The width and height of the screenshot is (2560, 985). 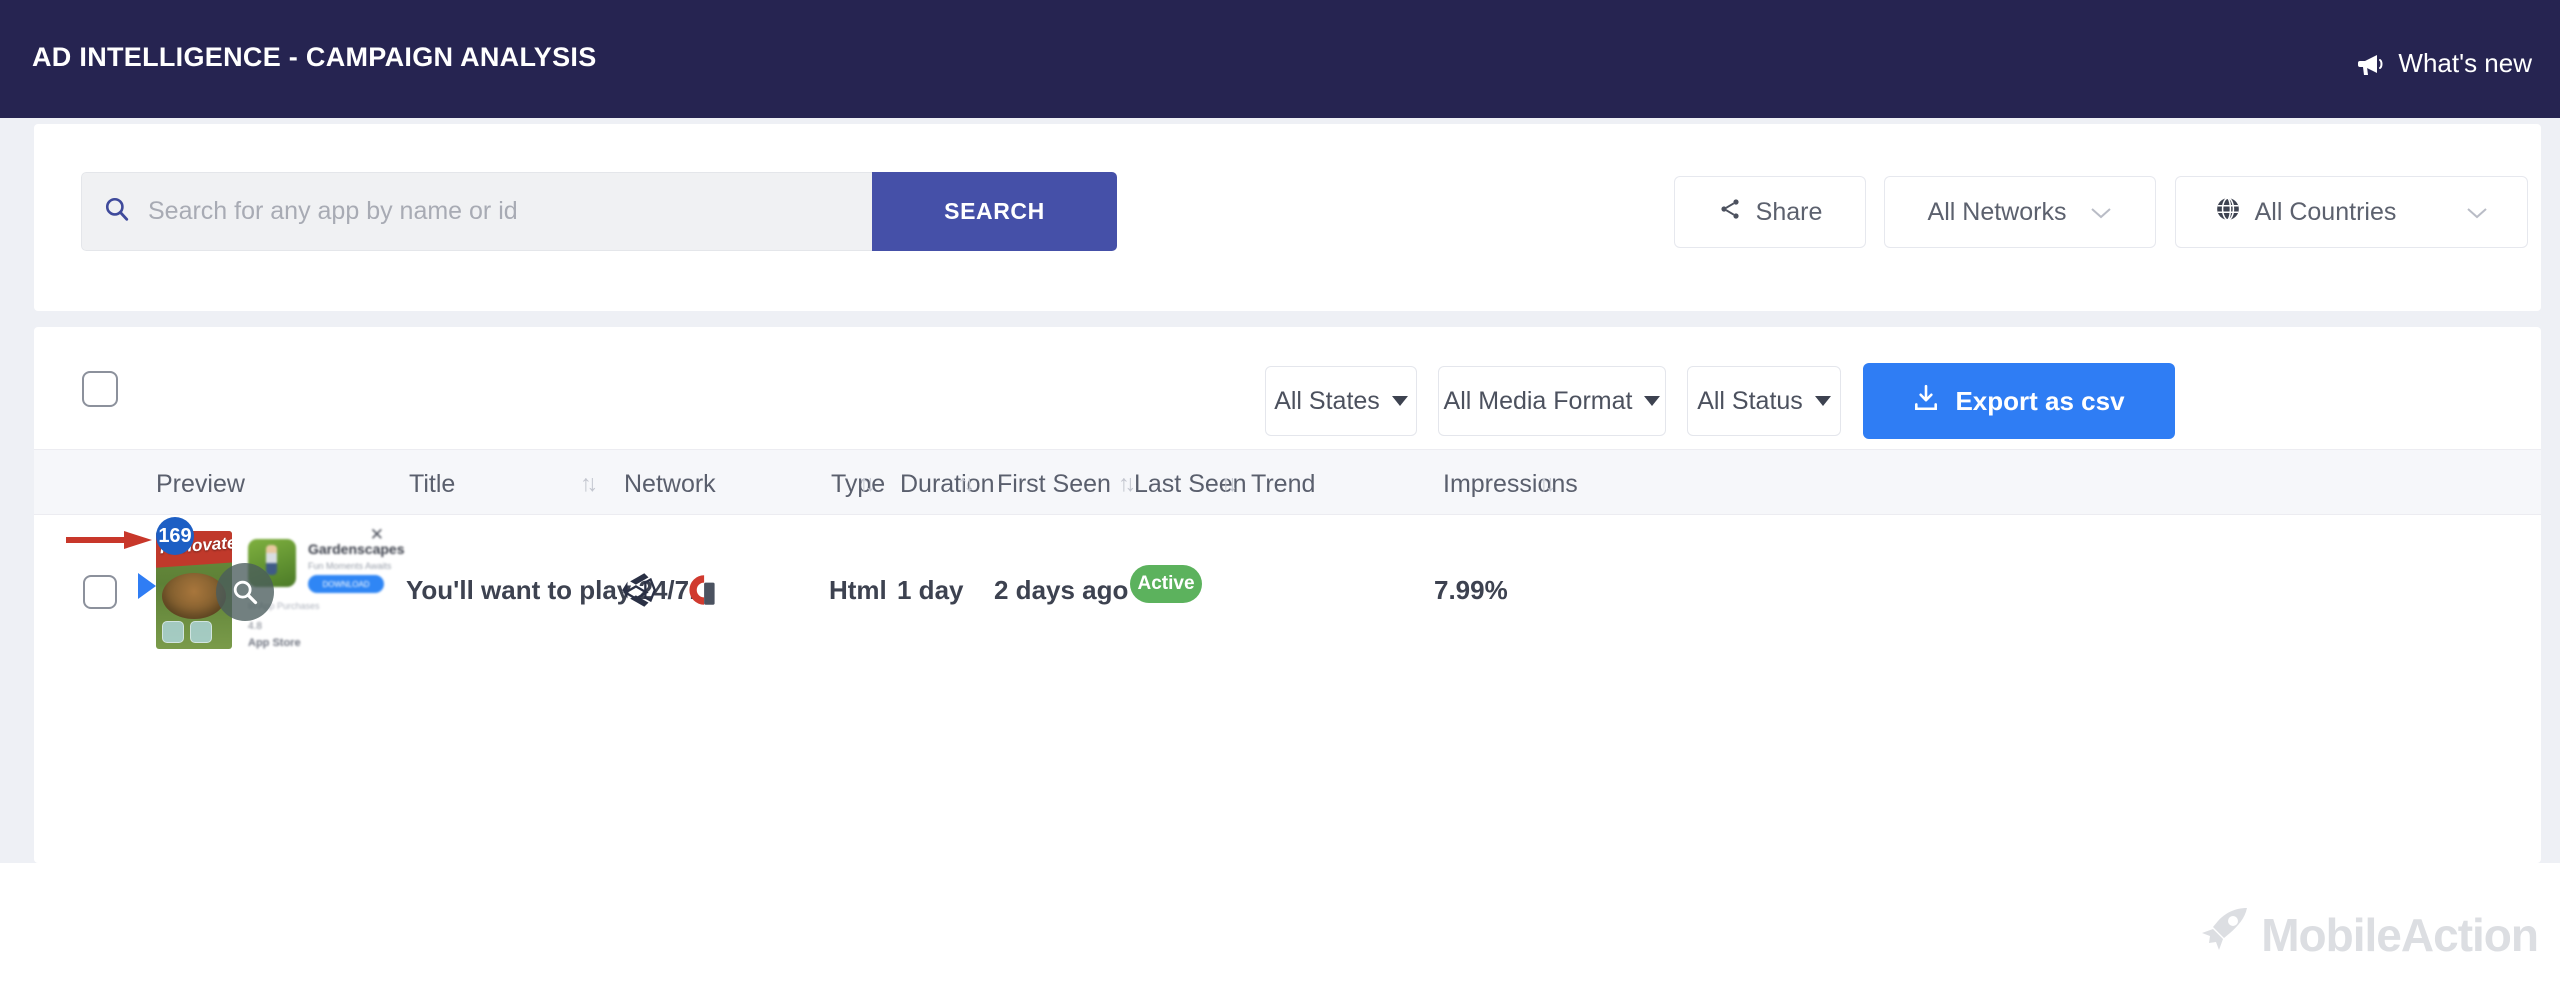 What do you see at coordinates (1997, 211) in the screenshot?
I see `networks-filter-label: All Networks` at bounding box center [1997, 211].